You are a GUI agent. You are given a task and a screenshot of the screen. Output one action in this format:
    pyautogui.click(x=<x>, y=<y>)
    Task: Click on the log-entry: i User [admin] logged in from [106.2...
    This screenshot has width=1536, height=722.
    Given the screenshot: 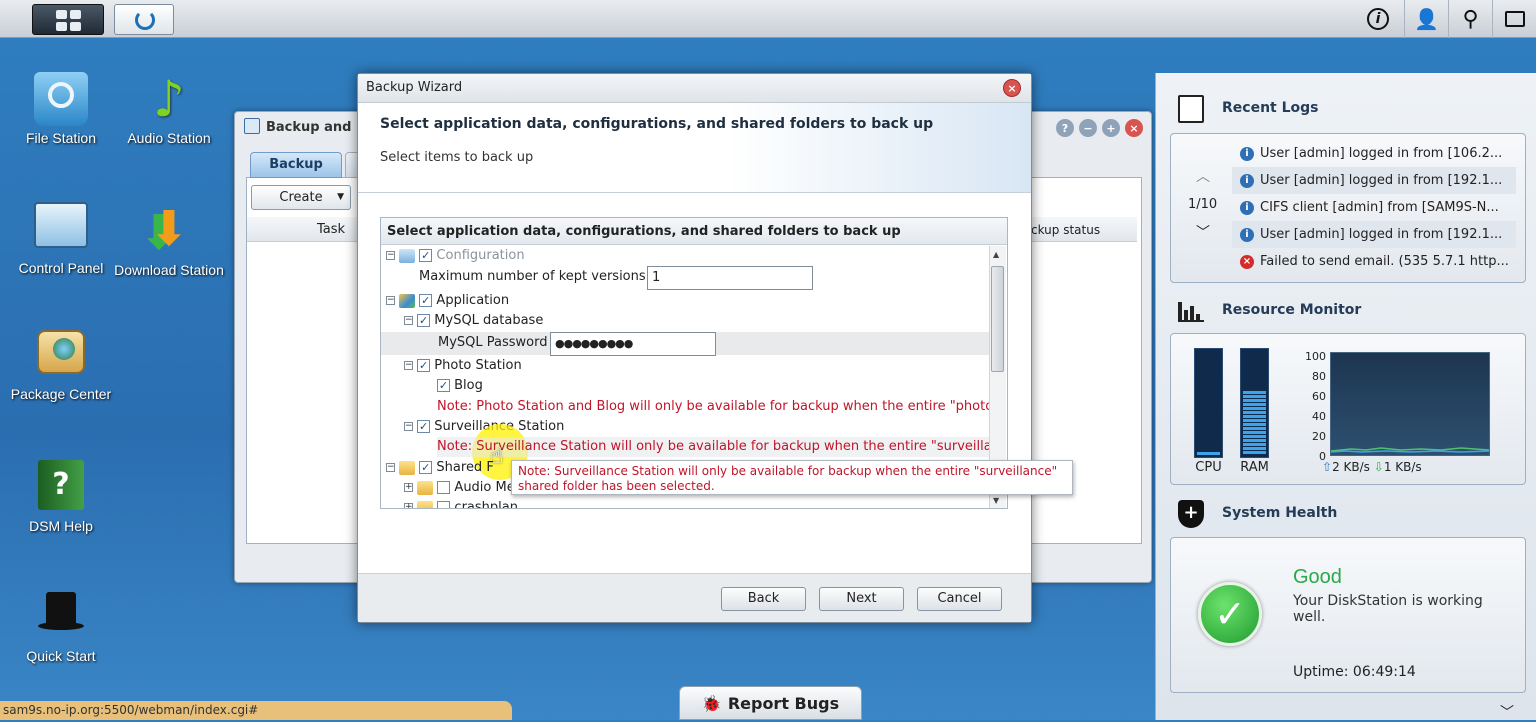 What is the action you would take?
    pyautogui.click(x=1374, y=153)
    